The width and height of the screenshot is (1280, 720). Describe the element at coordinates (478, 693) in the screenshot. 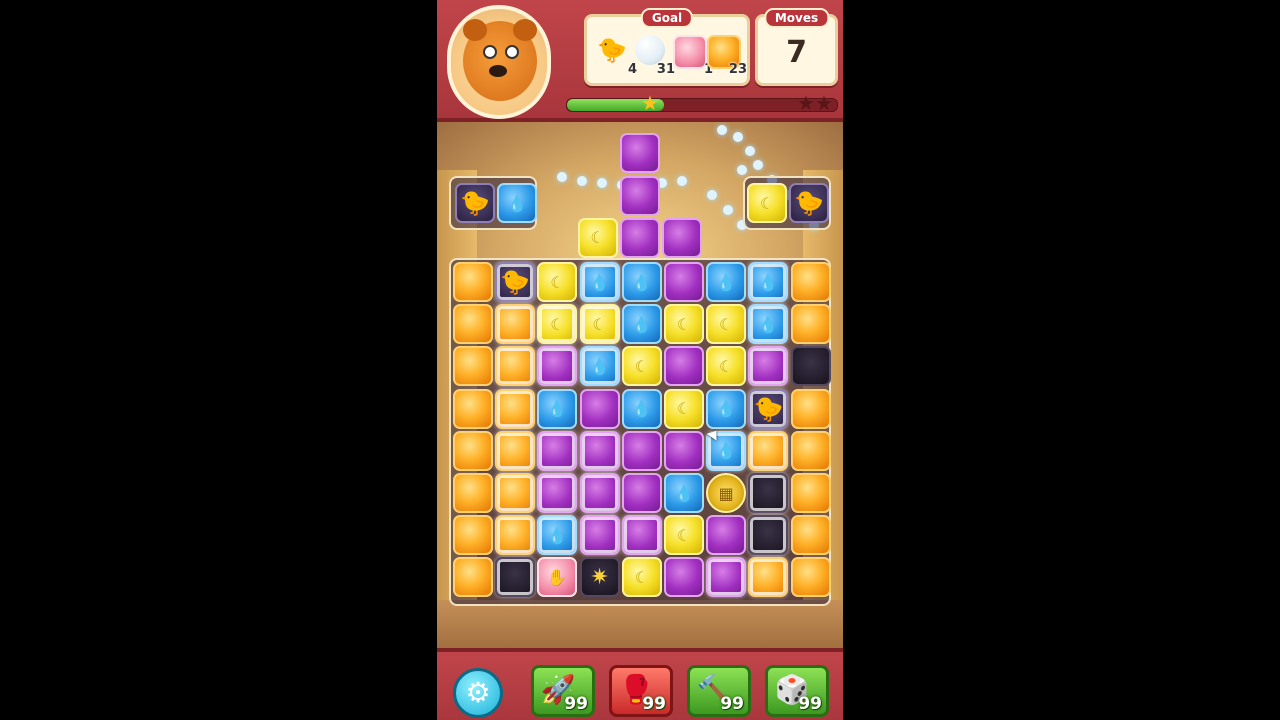

I see `settings-button: ⚙` at that location.